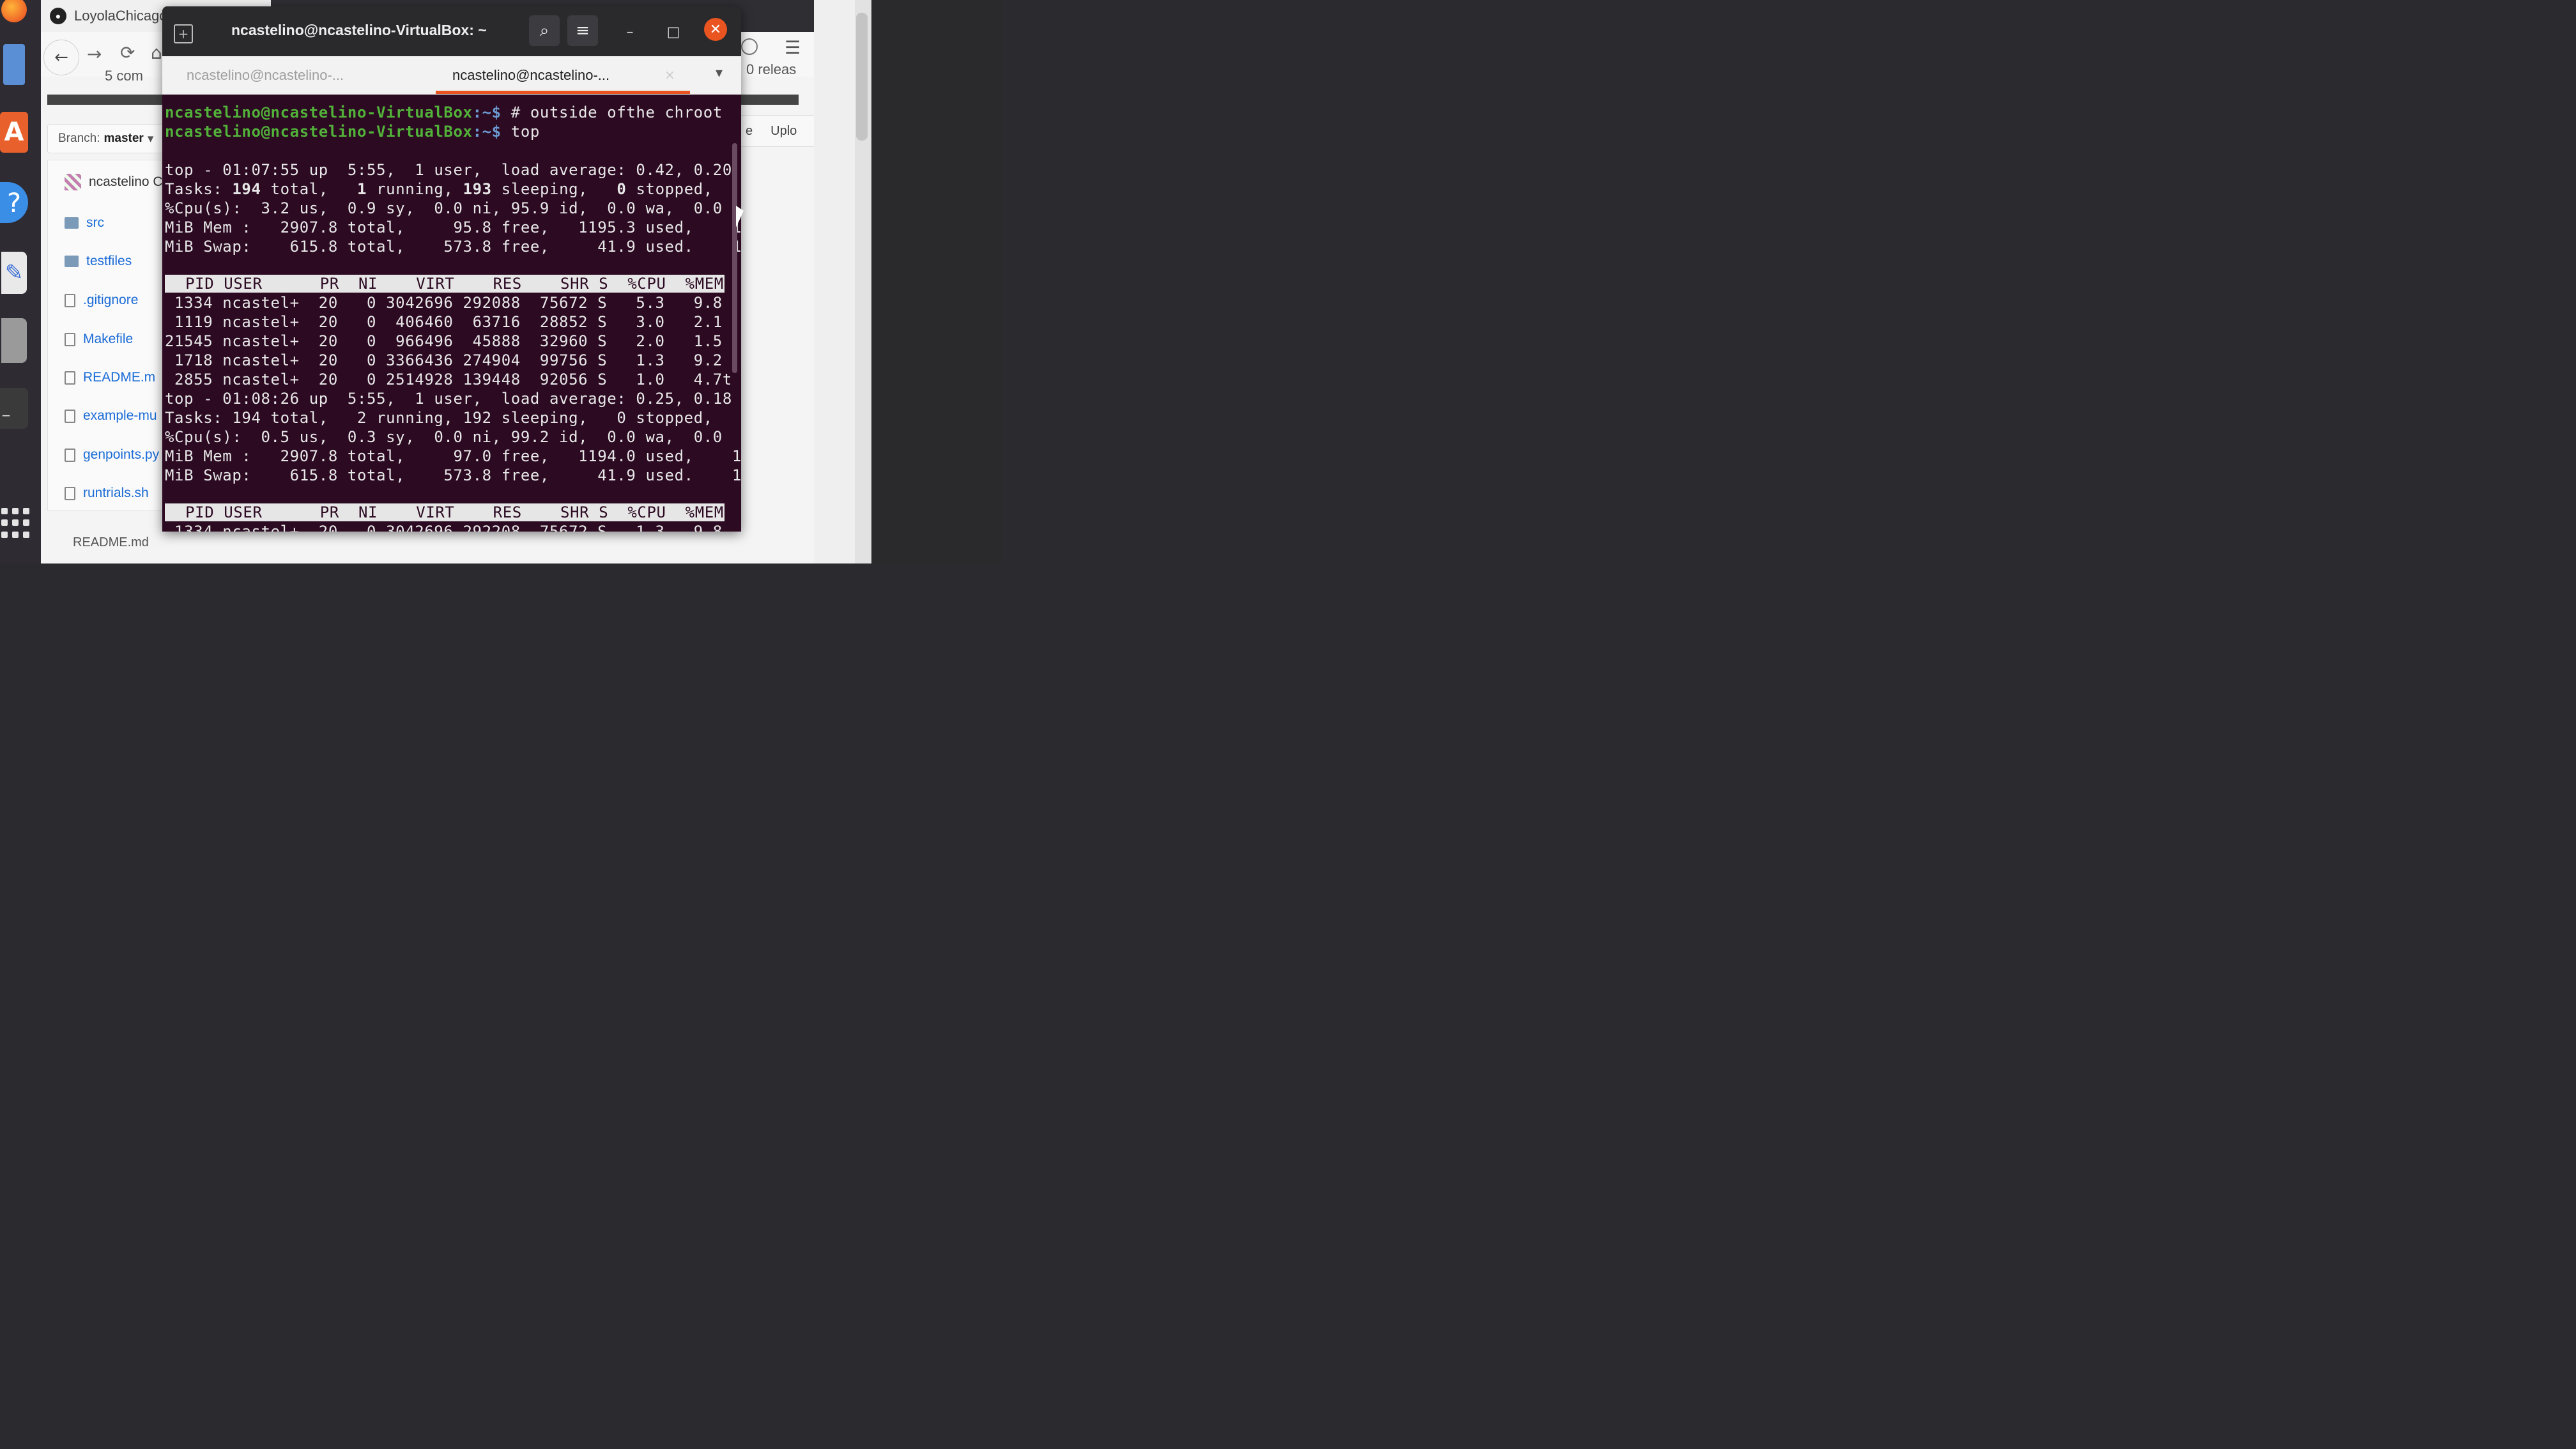  What do you see at coordinates (14, 132) in the screenshot?
I see `software-icon: A` at bounding box center [14, 132].